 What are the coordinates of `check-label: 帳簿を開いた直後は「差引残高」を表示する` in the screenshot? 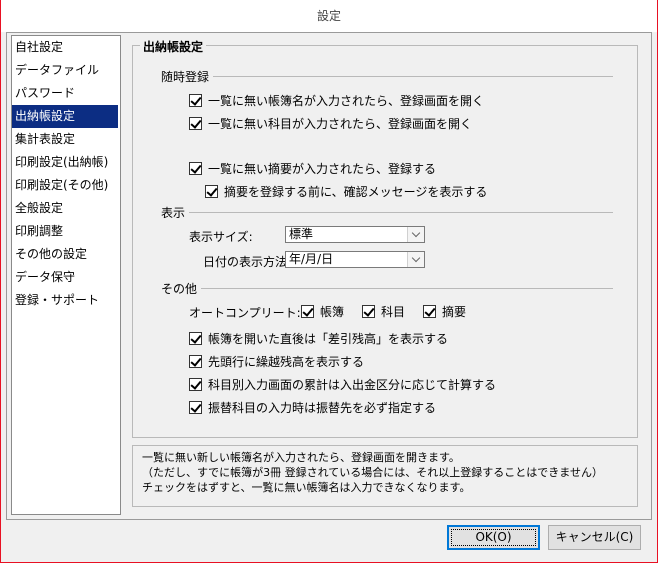 It's located at (328, 339).